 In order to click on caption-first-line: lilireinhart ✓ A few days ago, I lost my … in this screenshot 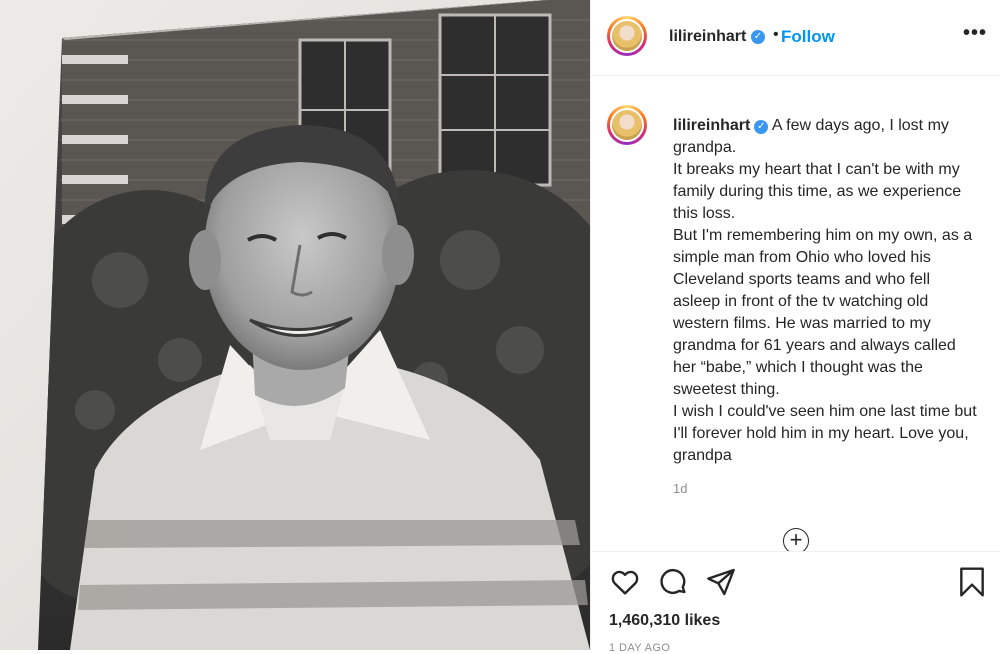, I will do `click(825, 137)`.